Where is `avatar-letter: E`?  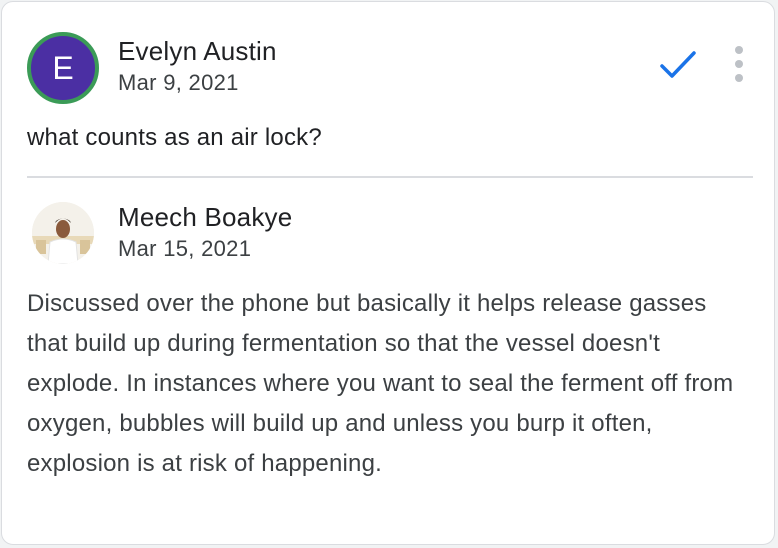 avatar-letter: E is located at coordinates (63, 67).